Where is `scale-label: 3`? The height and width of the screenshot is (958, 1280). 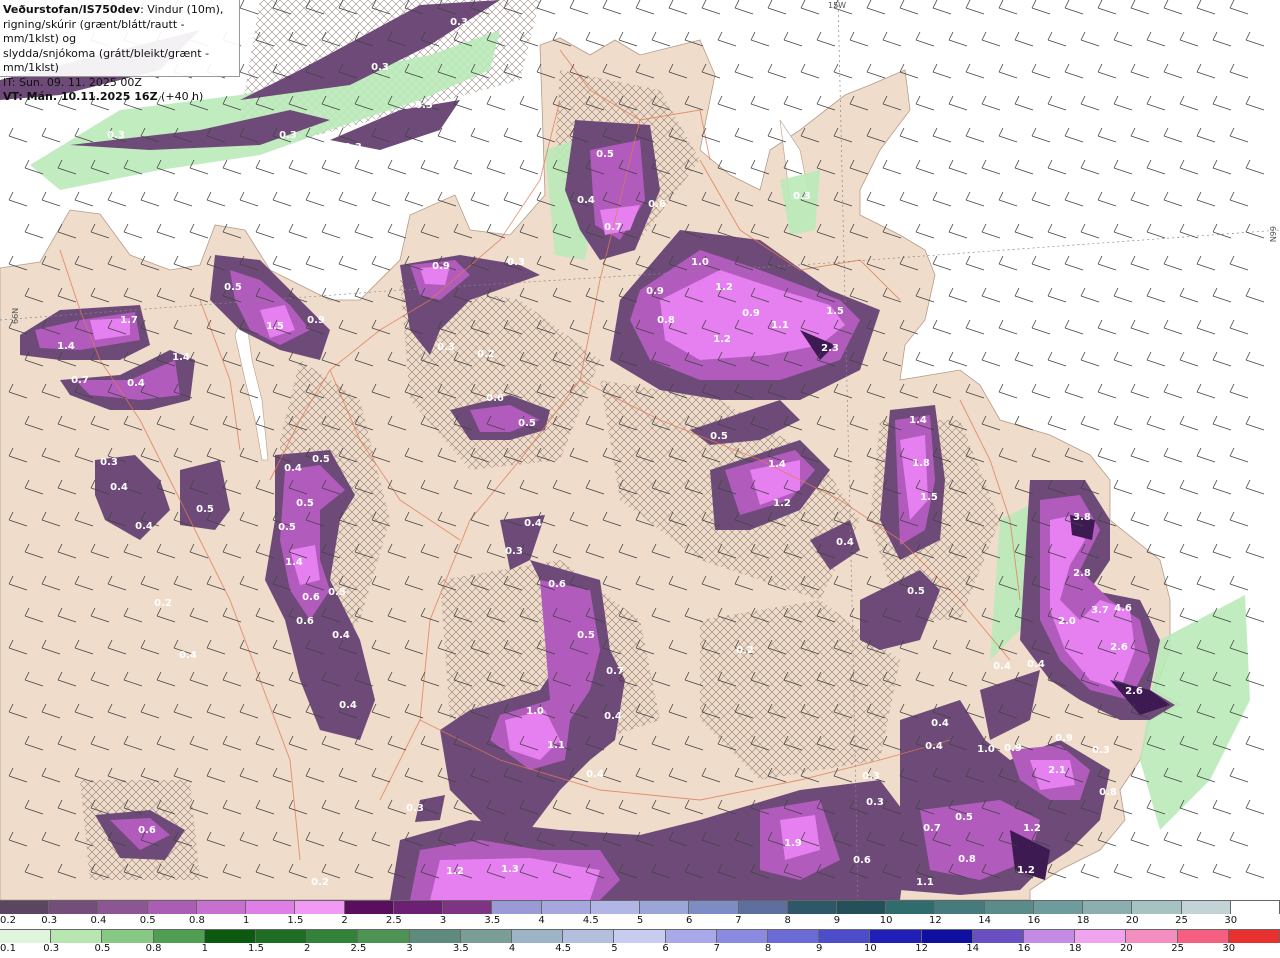 scale-label: 3 is located at coordinates (409, 948).